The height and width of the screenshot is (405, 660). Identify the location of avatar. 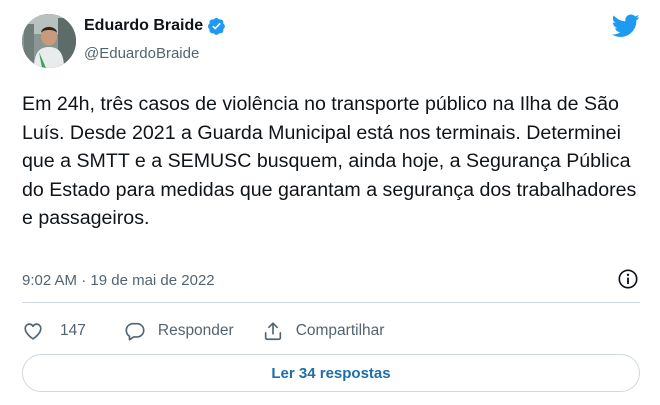
(49, 41).